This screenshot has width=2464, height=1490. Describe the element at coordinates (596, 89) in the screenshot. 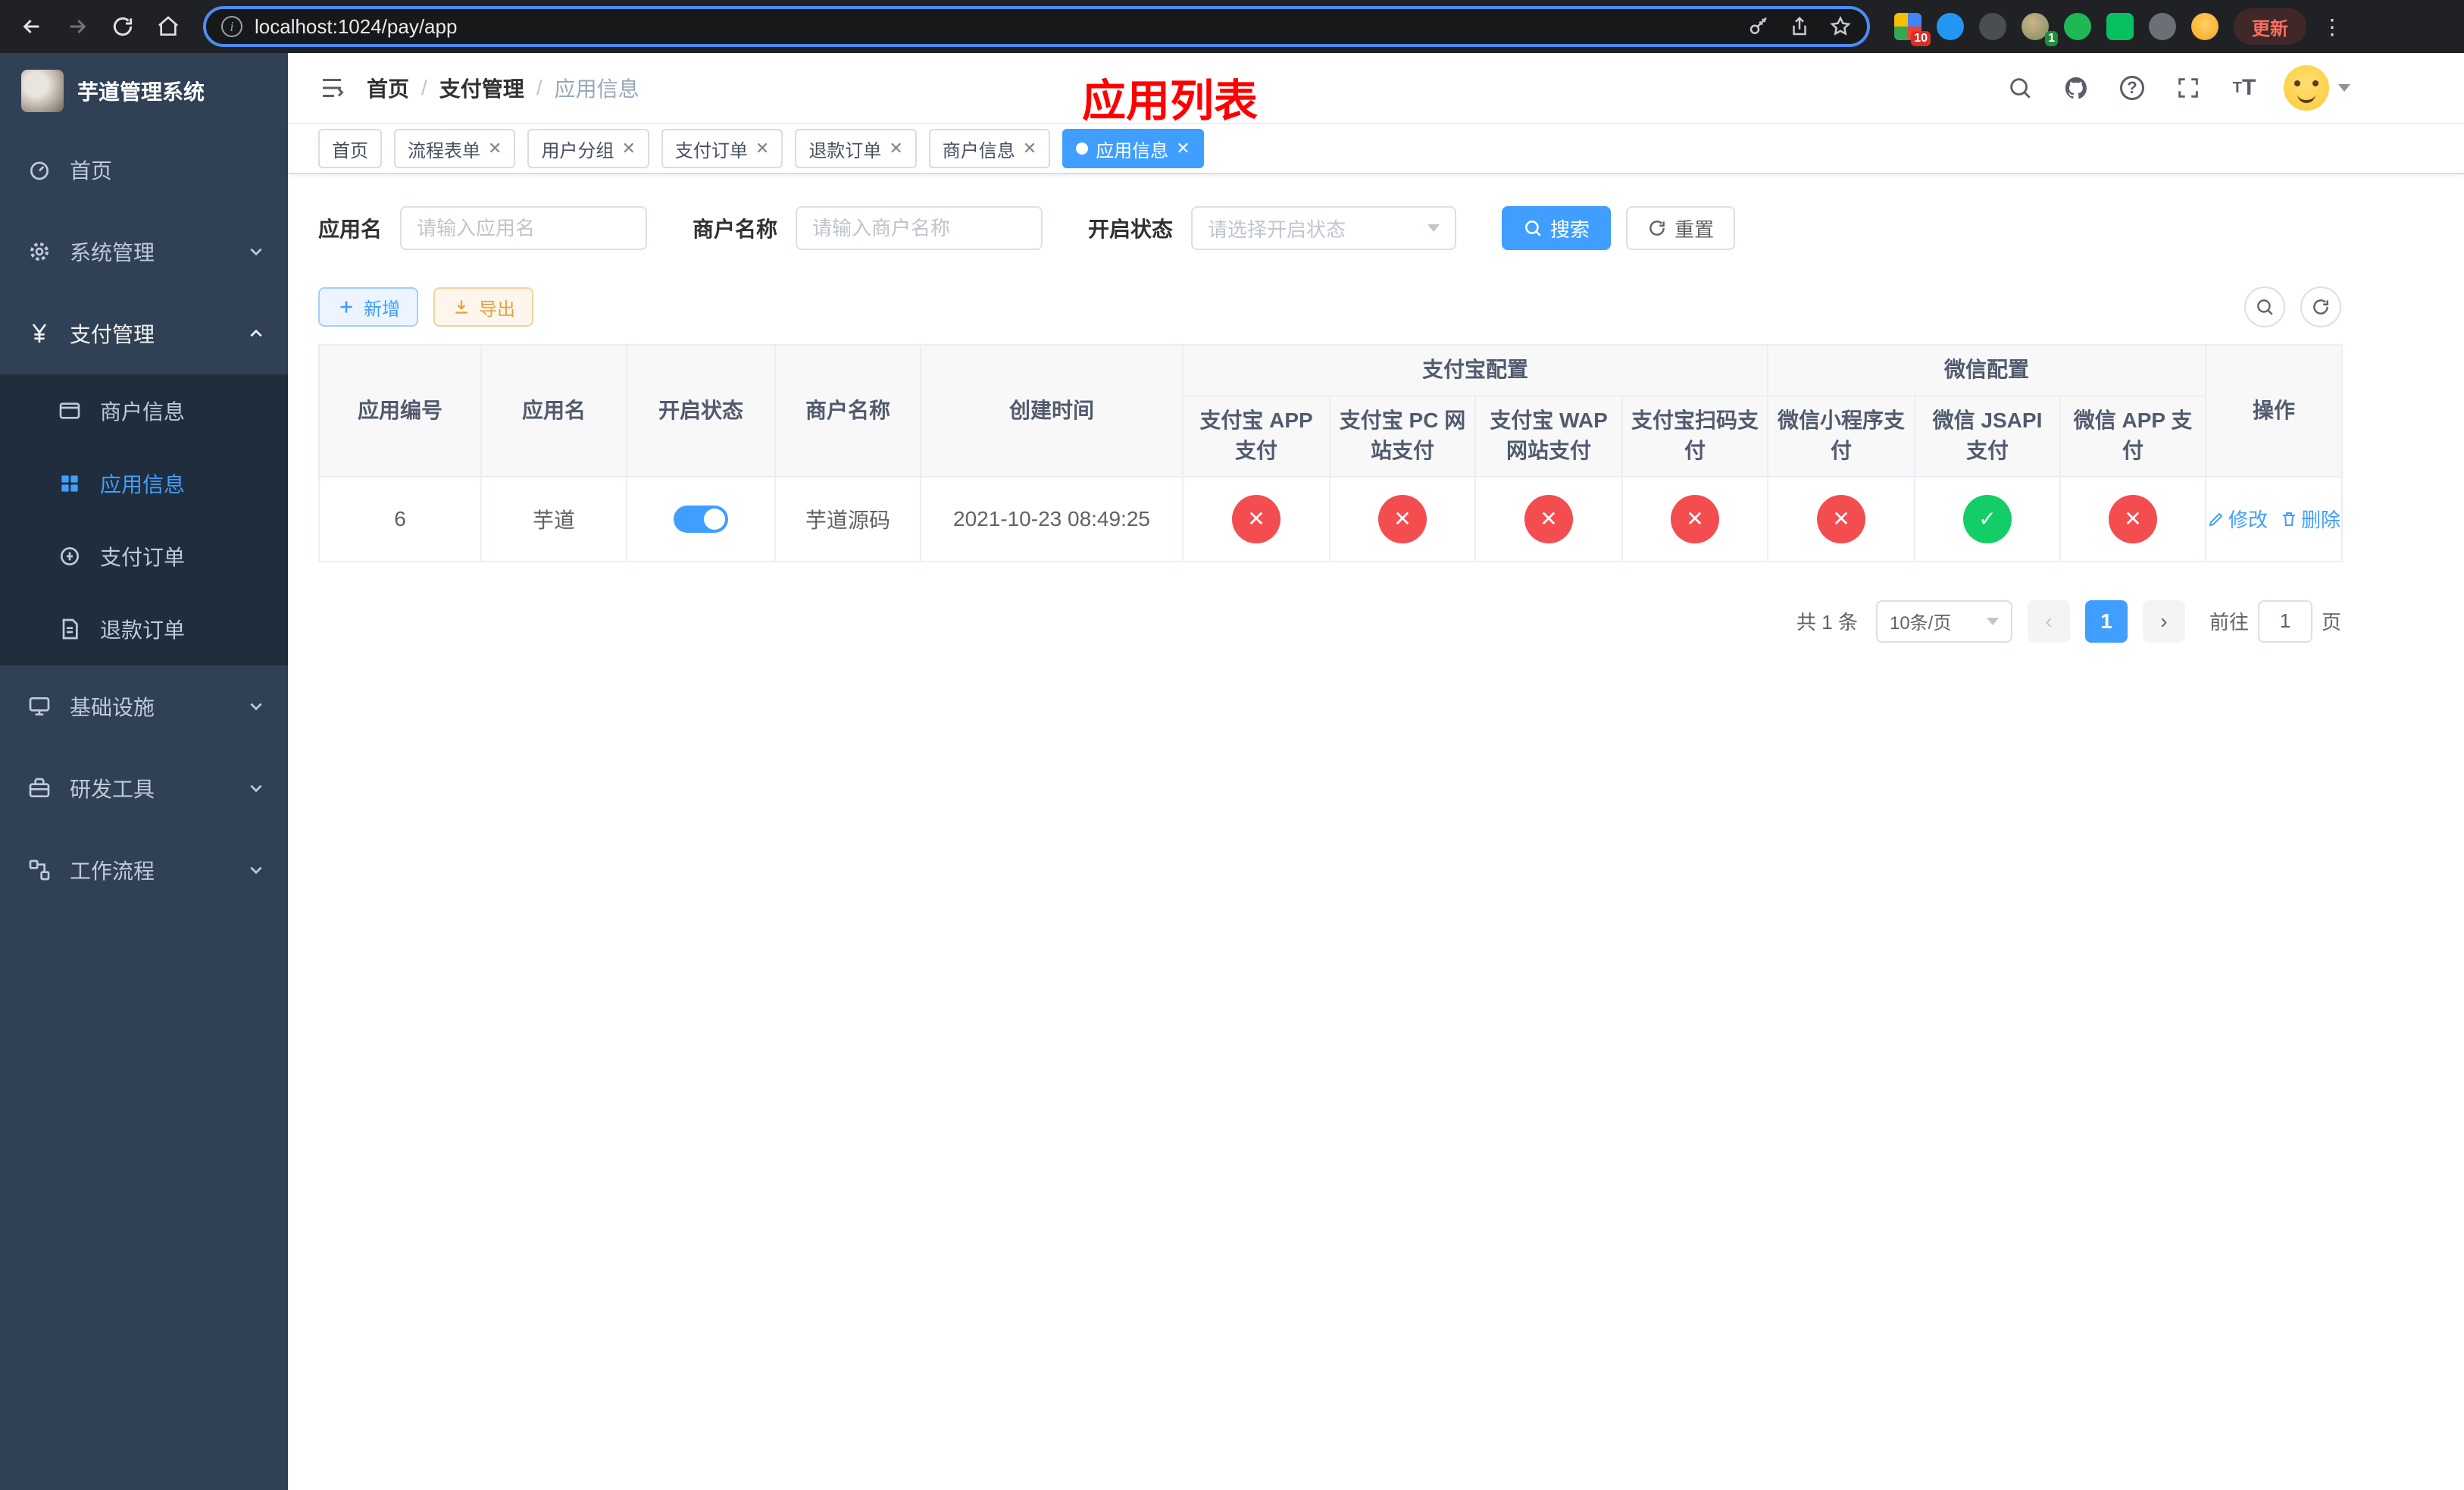

I see `breadcrumb-current: 应用信息` at that location.